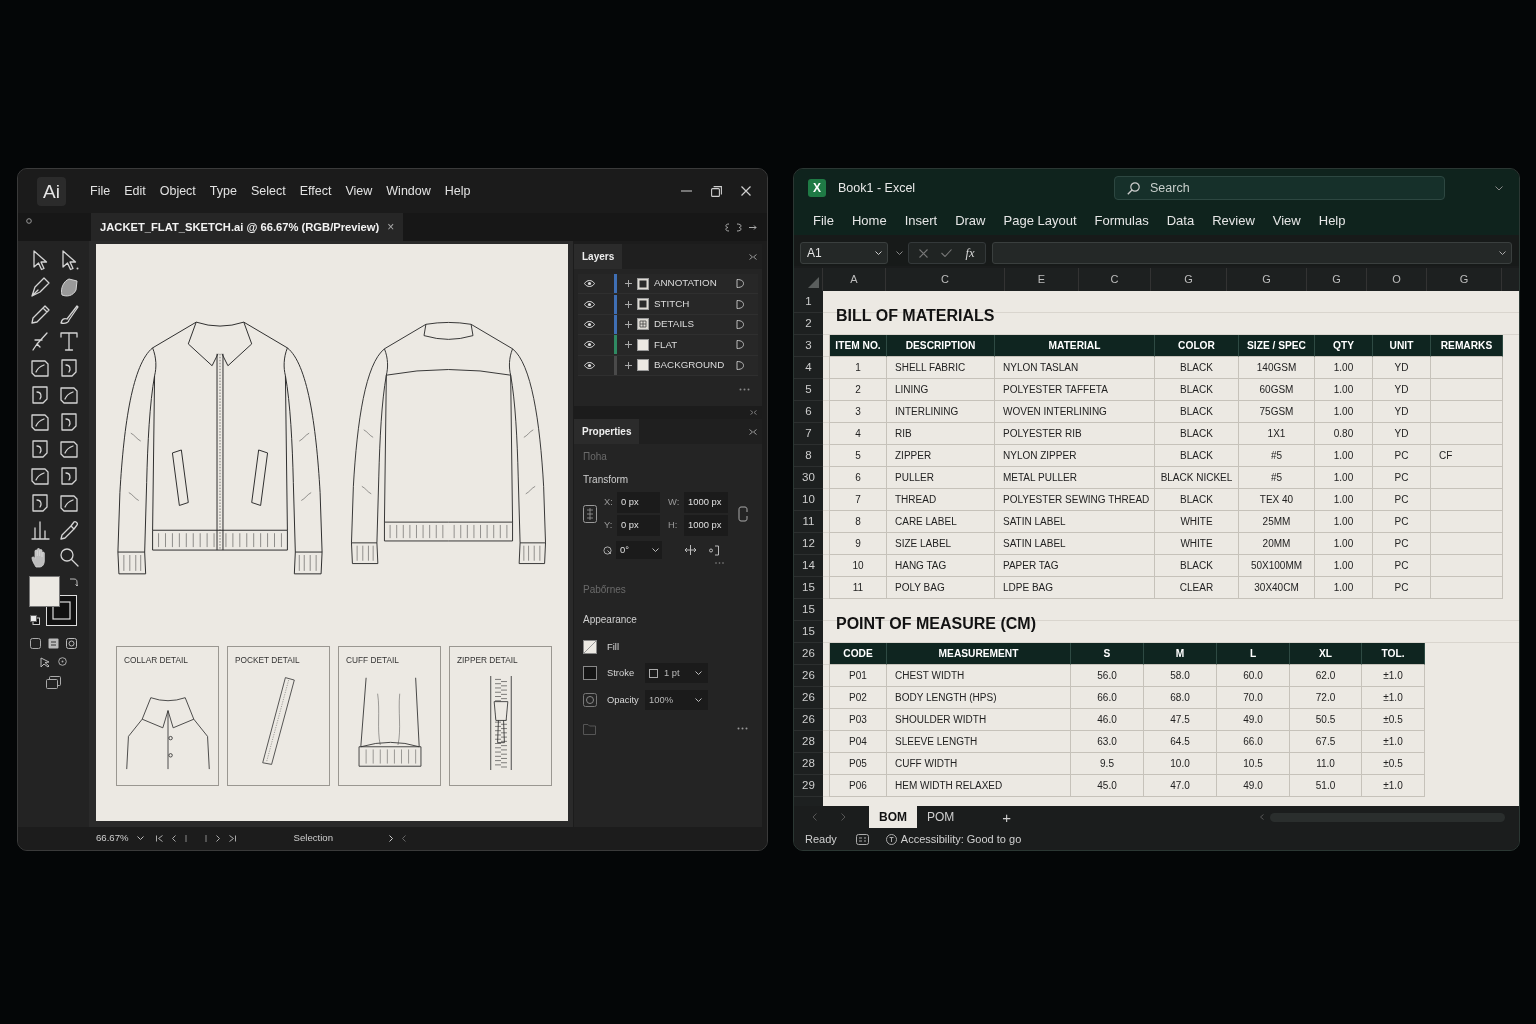 Image resolution: width=1536 pixels, height=1024 pixels. Describe the element at coordinates (706, 525) in the screenshot. I see `height-field: 1000 px` at that location.